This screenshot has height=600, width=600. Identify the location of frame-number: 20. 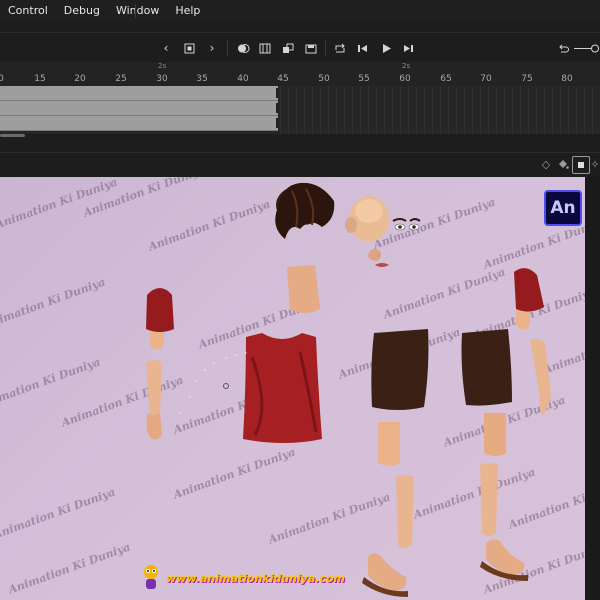
(80, 79).